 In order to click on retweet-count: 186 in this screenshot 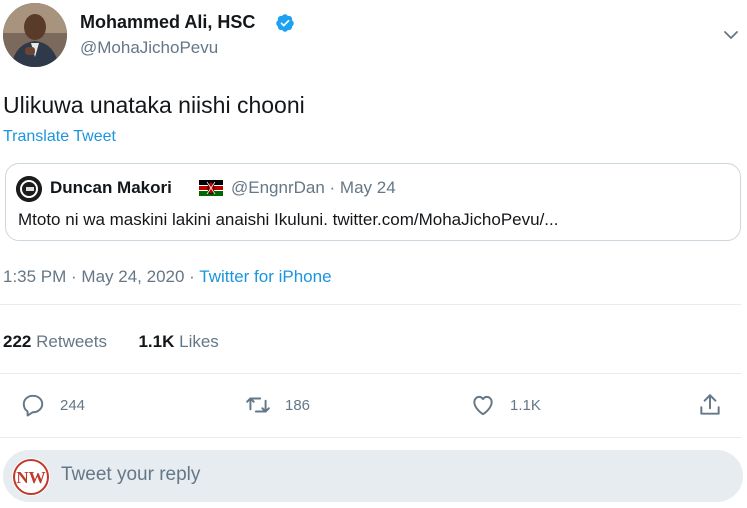, I will do `click(298, 405)`.